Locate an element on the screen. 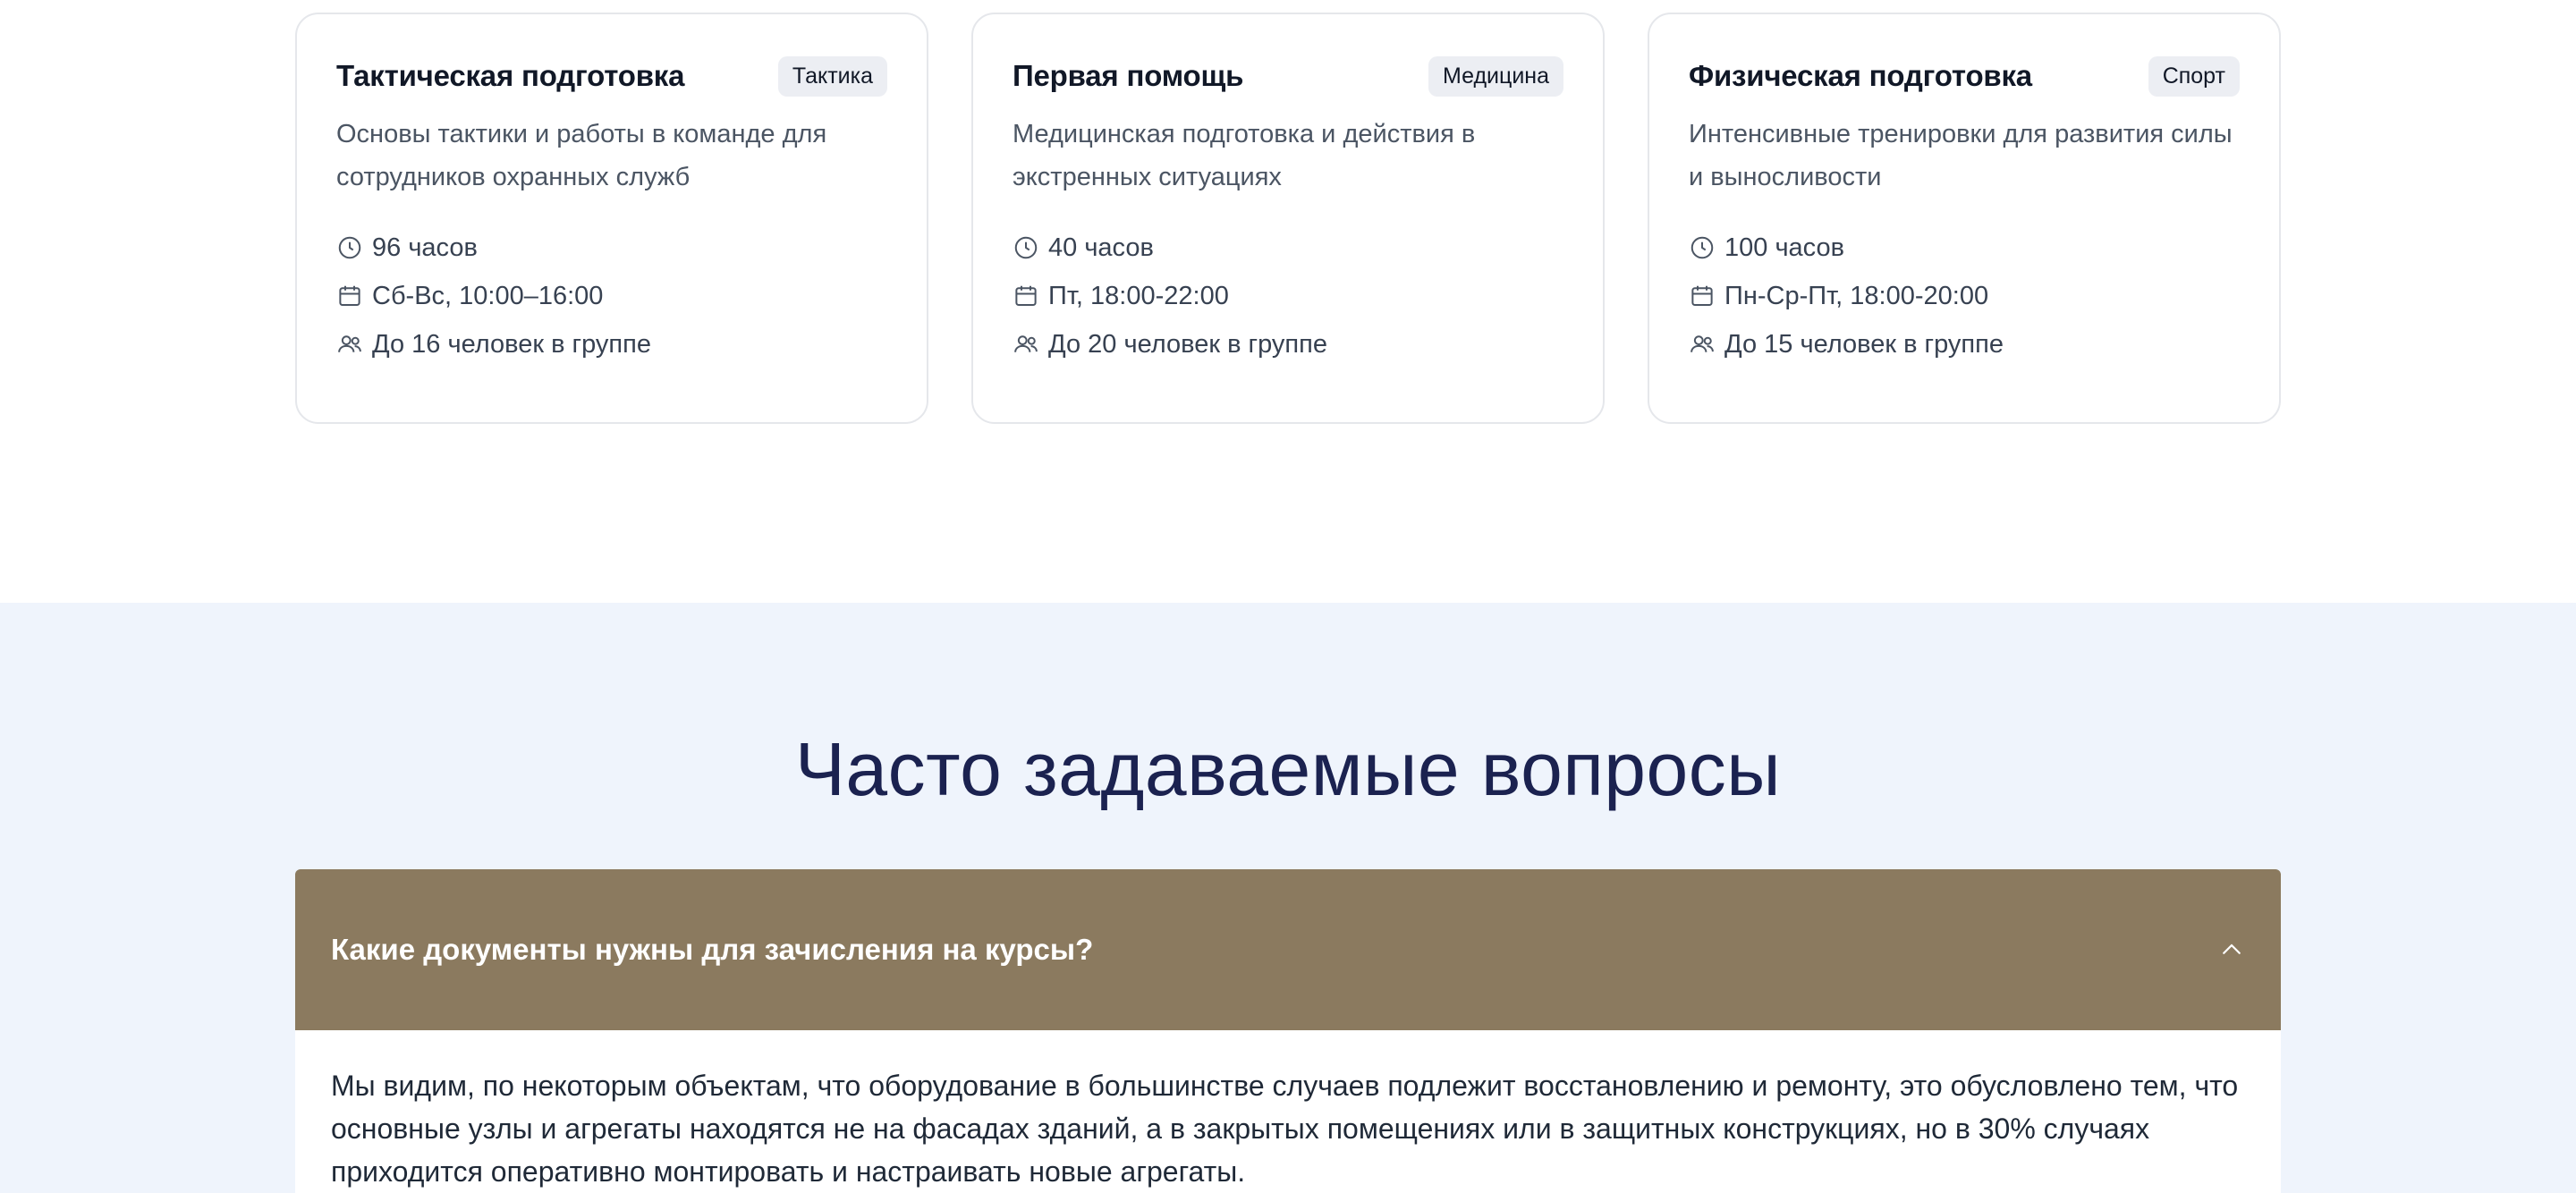 The width and height of the screenshot is (2576, 1193). course-card-header: Тактическая подготовка Тактика is located at coordinates (611, 76).